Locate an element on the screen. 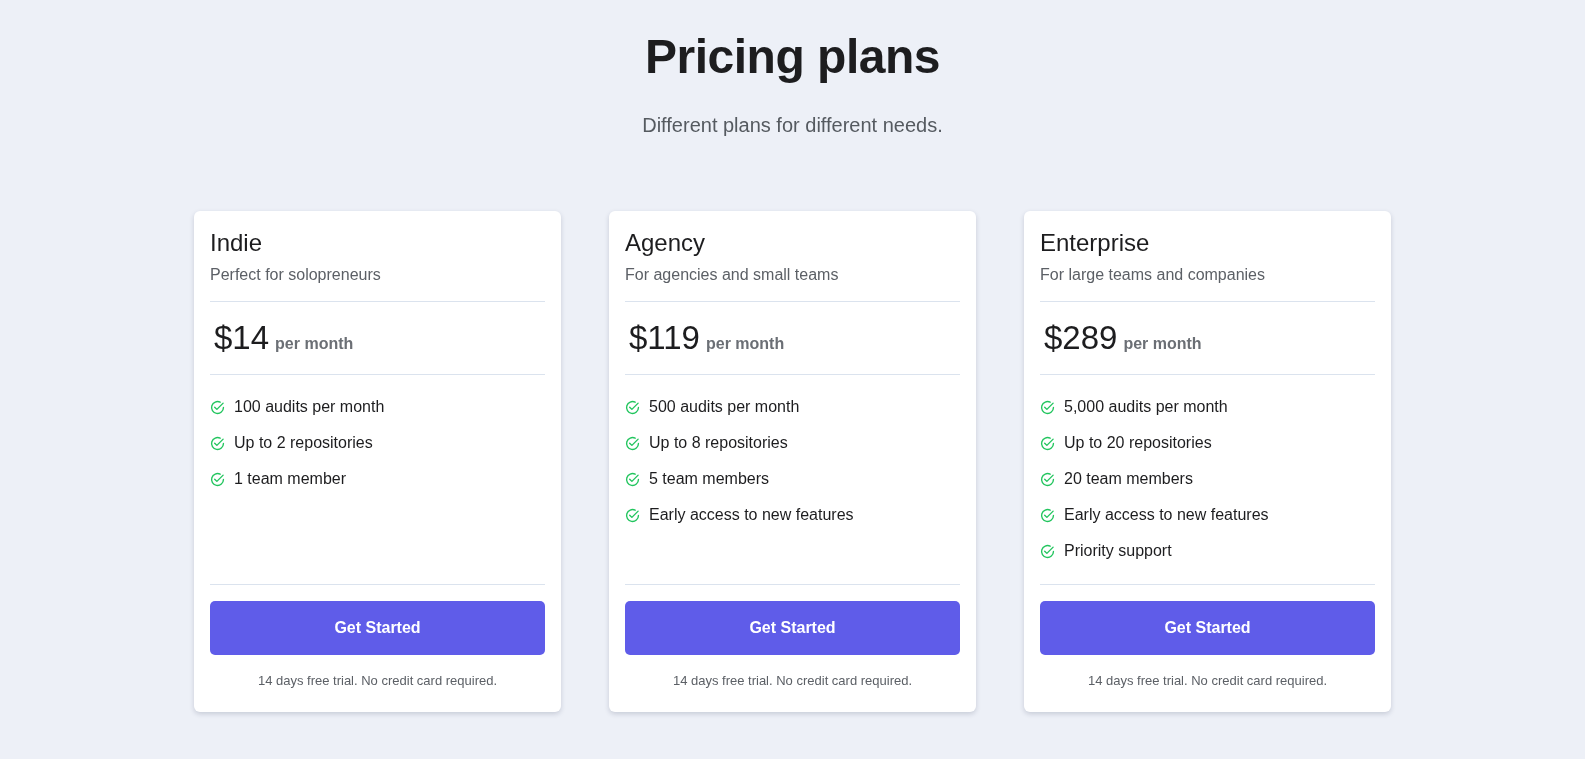 The image size is (1585, 759). feature-text: 1 team member is located at coordinates (290, 479).